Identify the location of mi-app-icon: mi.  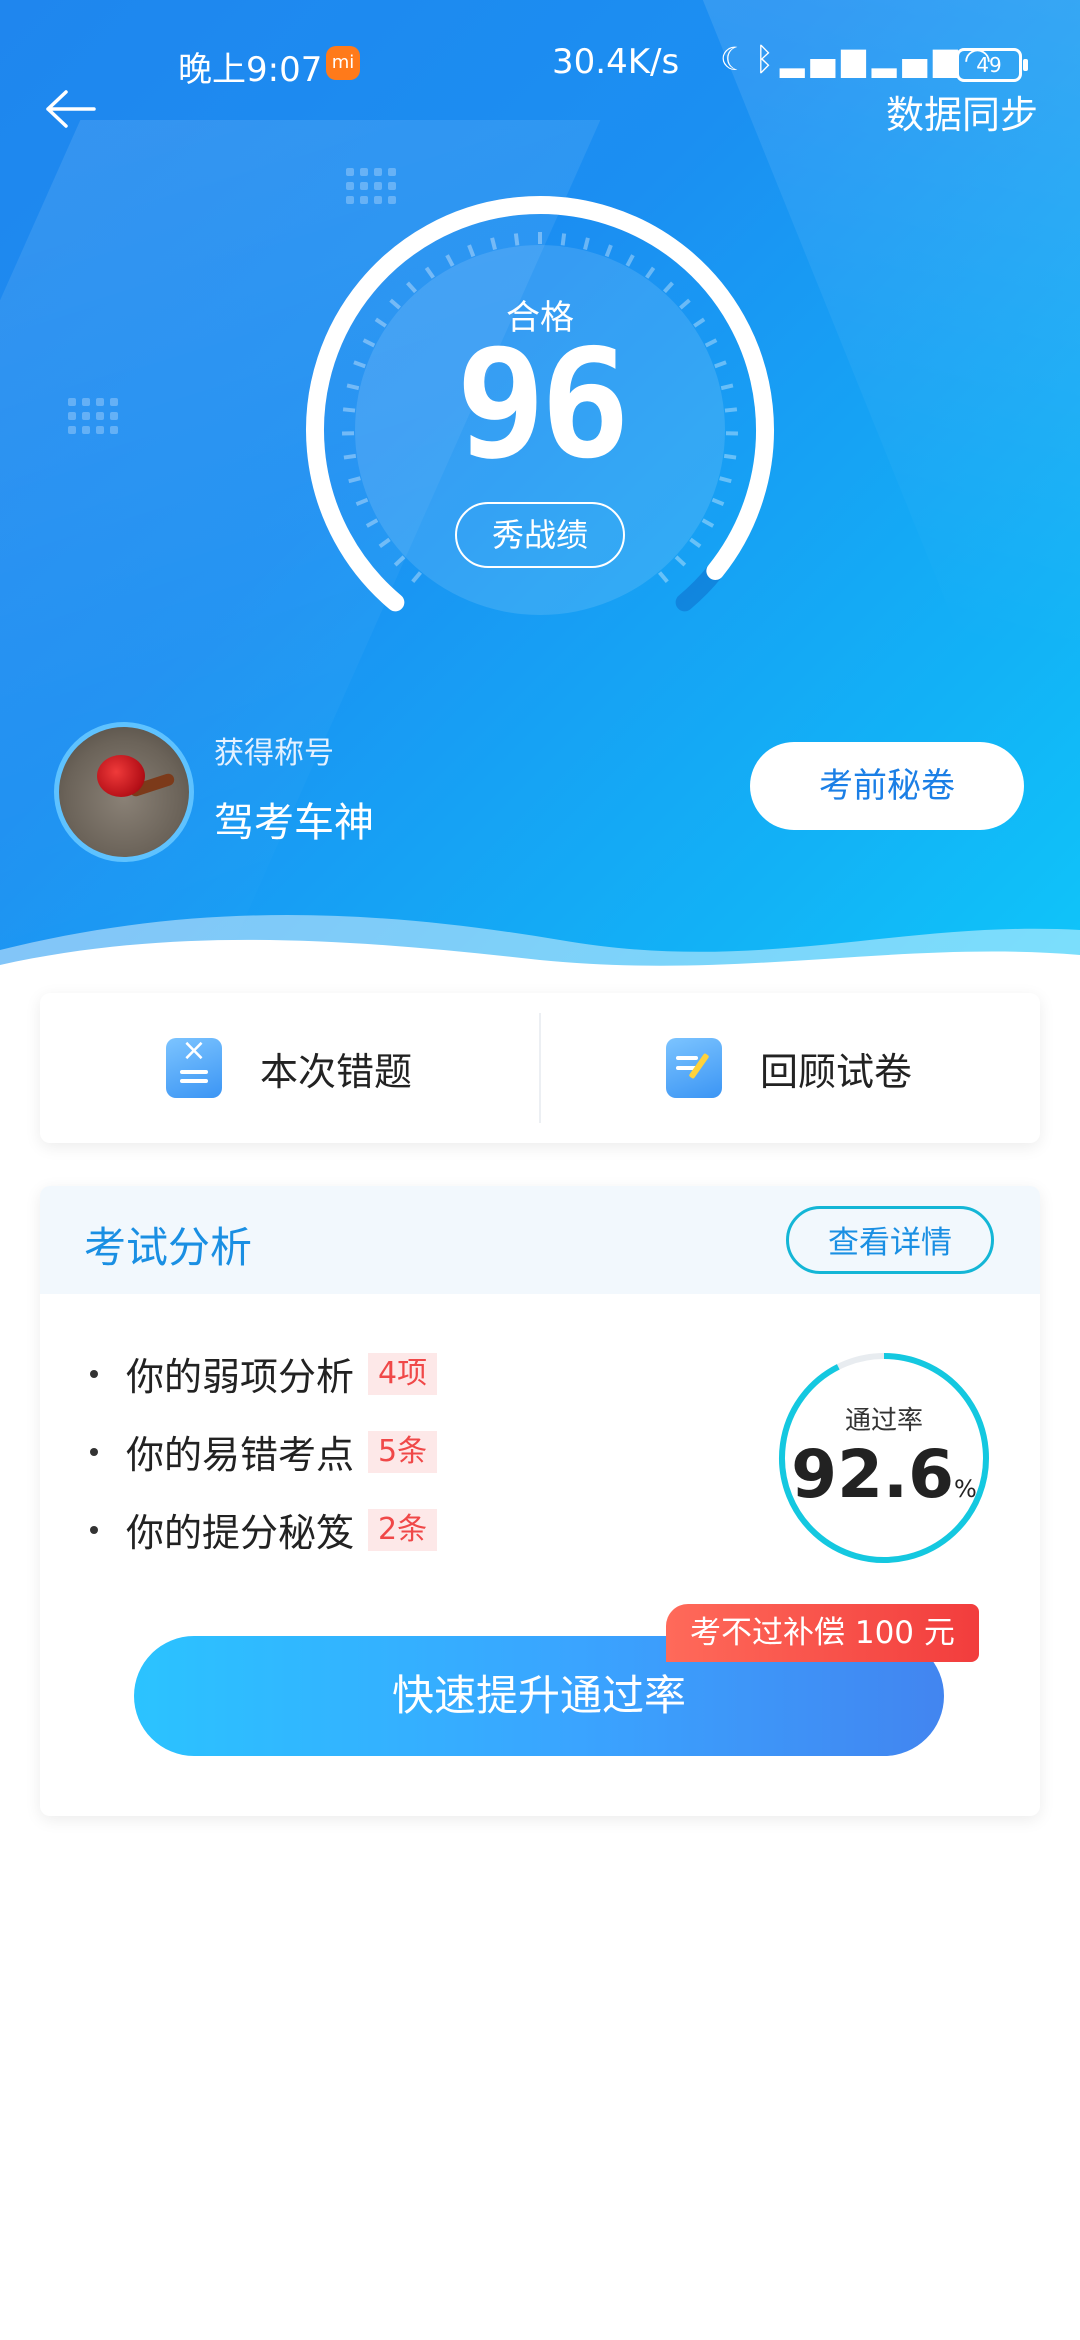
(343, 63).